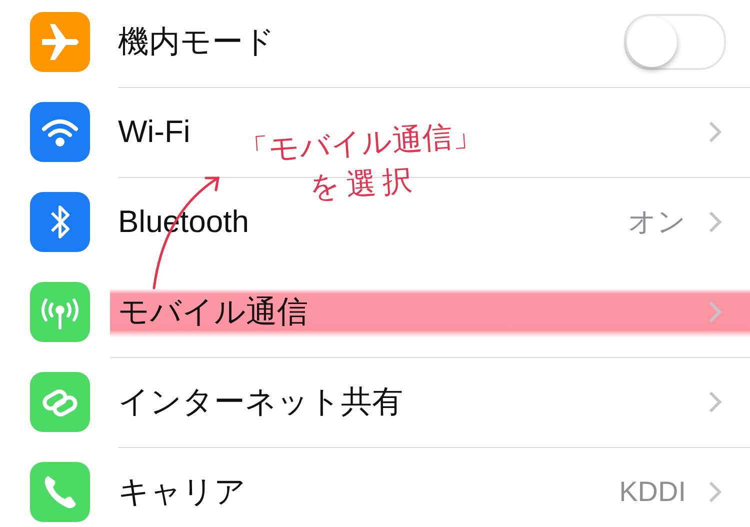  I want to click on toggle-switch, so click(675, 42).